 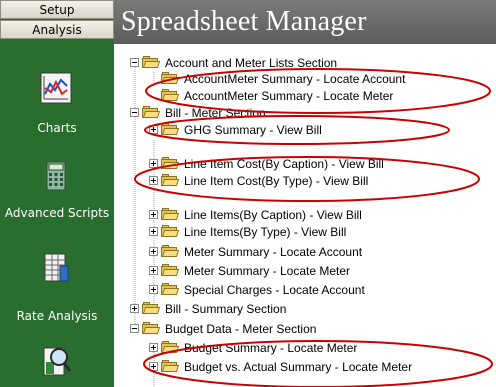 I want to click on tree-item-label: GHG Summary - View Bill, so click(x=253, y=129).